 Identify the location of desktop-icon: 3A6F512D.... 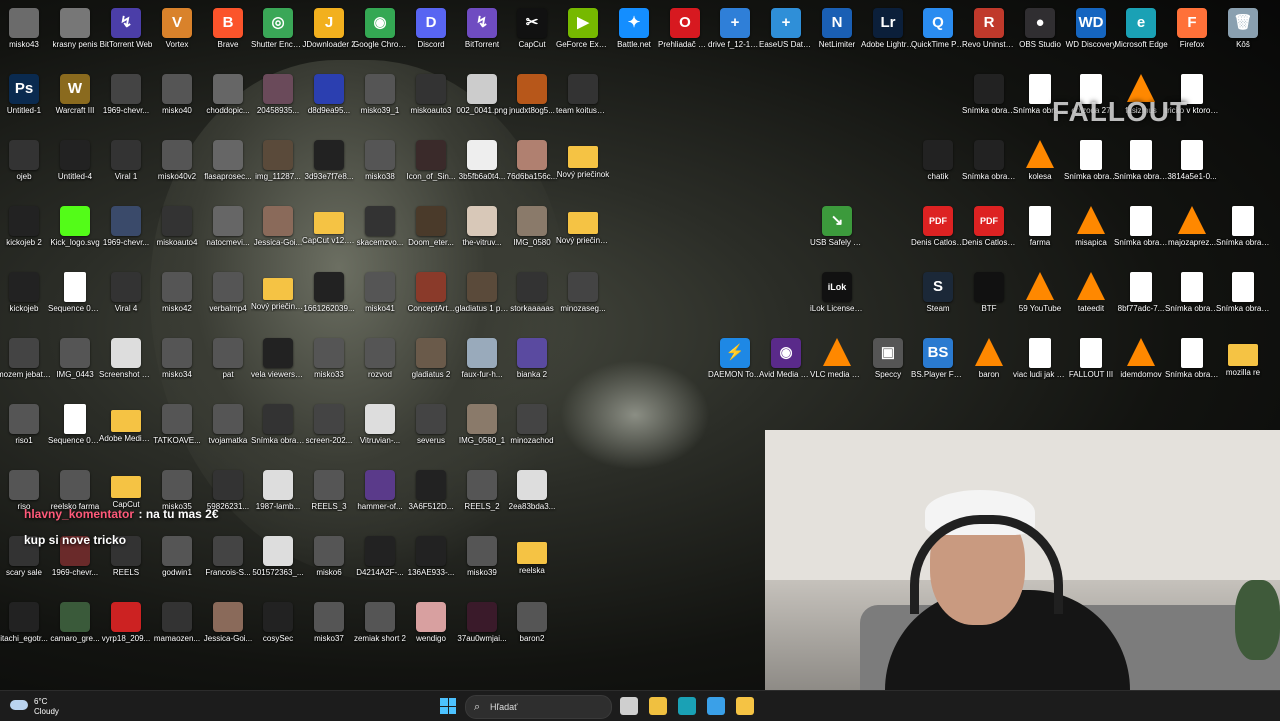
(431, 500).